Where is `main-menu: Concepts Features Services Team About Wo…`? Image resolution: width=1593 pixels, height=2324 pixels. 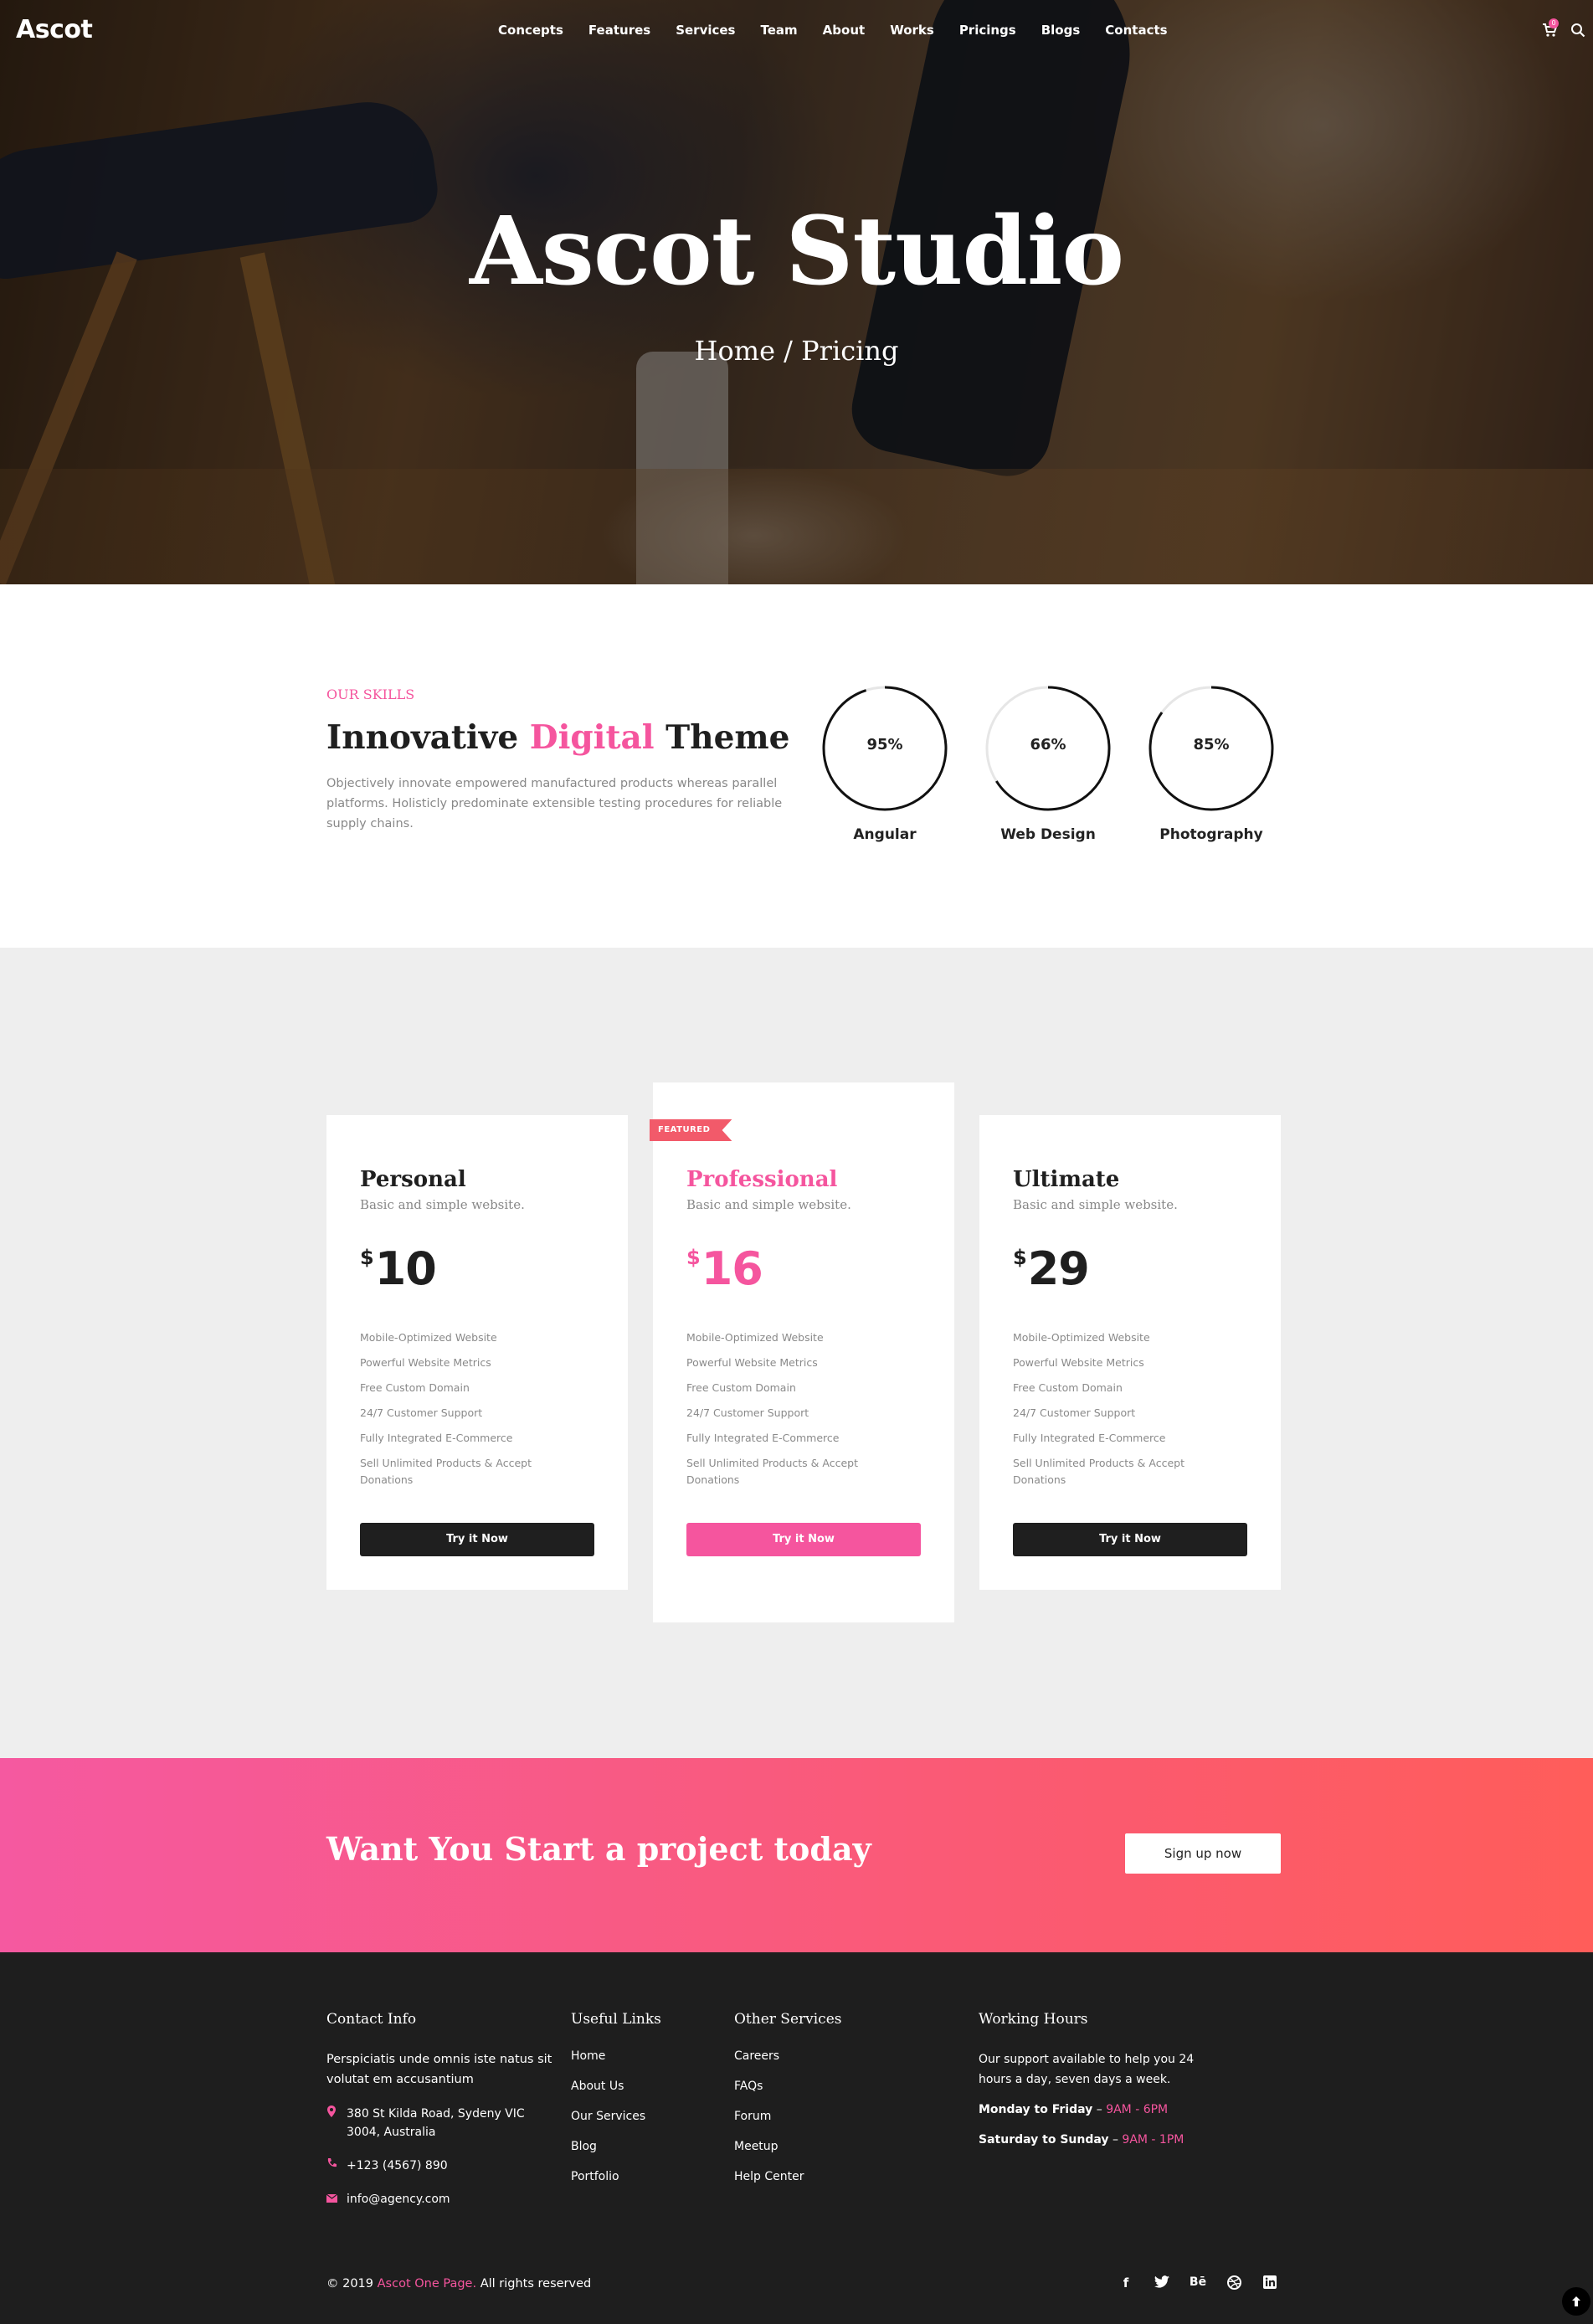
main-menu: Concepts Features Services Team About Wo… is located at coordinates (845, 30).